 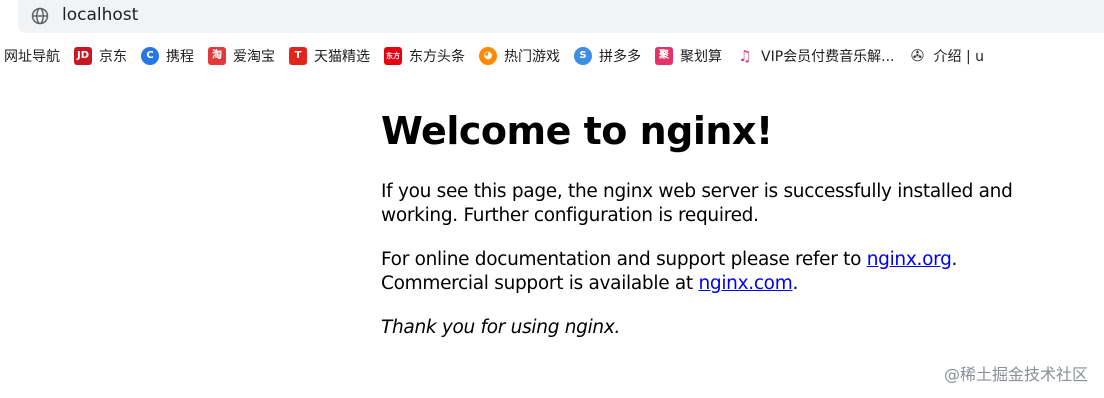 I want to click on bookmark-item: ✇ 介绍 | u, so click(x=946, y=56).